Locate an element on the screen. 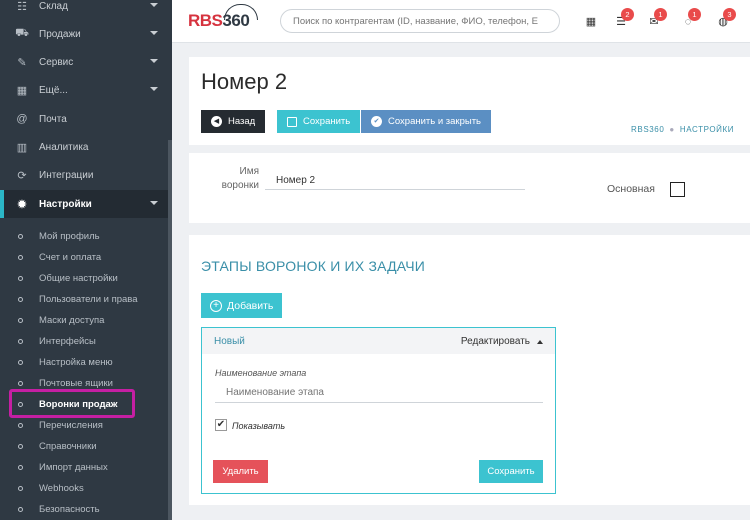 This screenshot has width=750, height=520. sidebar-subitem-6: Интерфейсы is located at coordinates (86, 341).